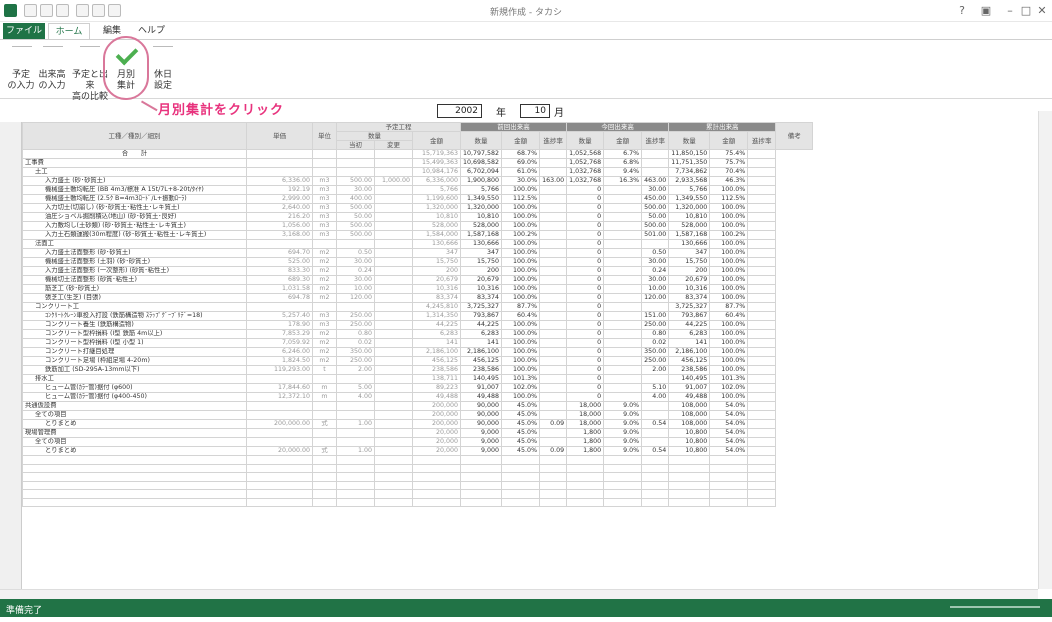 Image resolution: width=1052 pixels, height=622 pixels. What do you see at coordinates (585, 163) in the screenshot?
I see `value-cell: 1,052,768` at bounding box center [585, 163].